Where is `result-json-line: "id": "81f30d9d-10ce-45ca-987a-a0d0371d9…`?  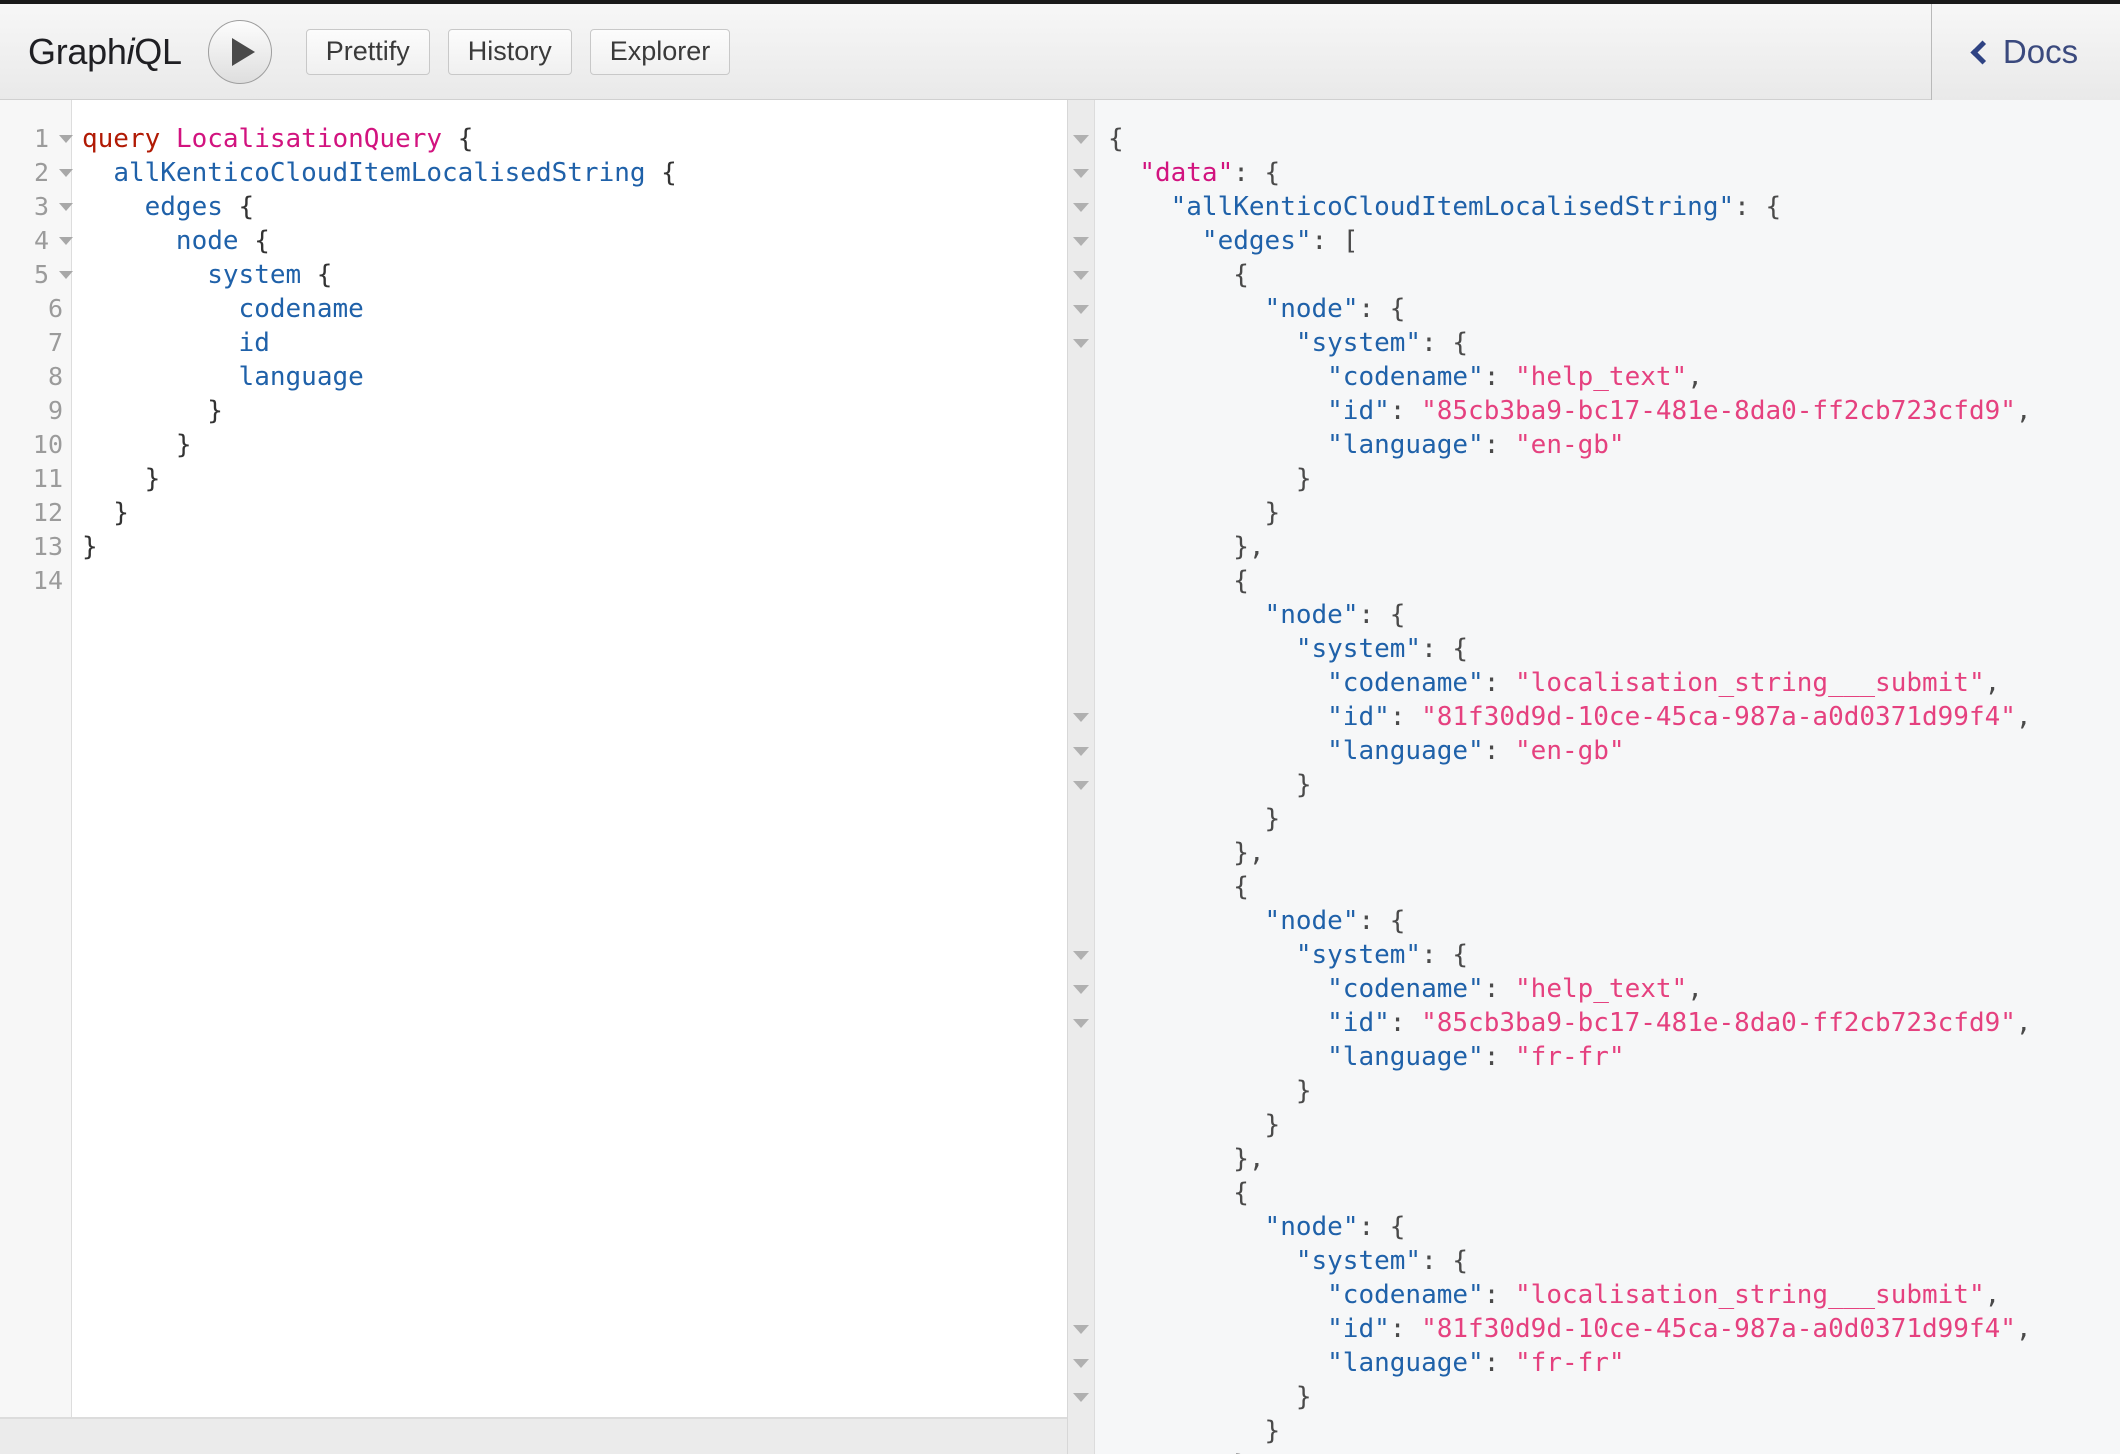 result-json-line: "id": "81f30d9d-10ce-45ca-987a-a0d0371d9… is located at coordinates (1614, 1329).